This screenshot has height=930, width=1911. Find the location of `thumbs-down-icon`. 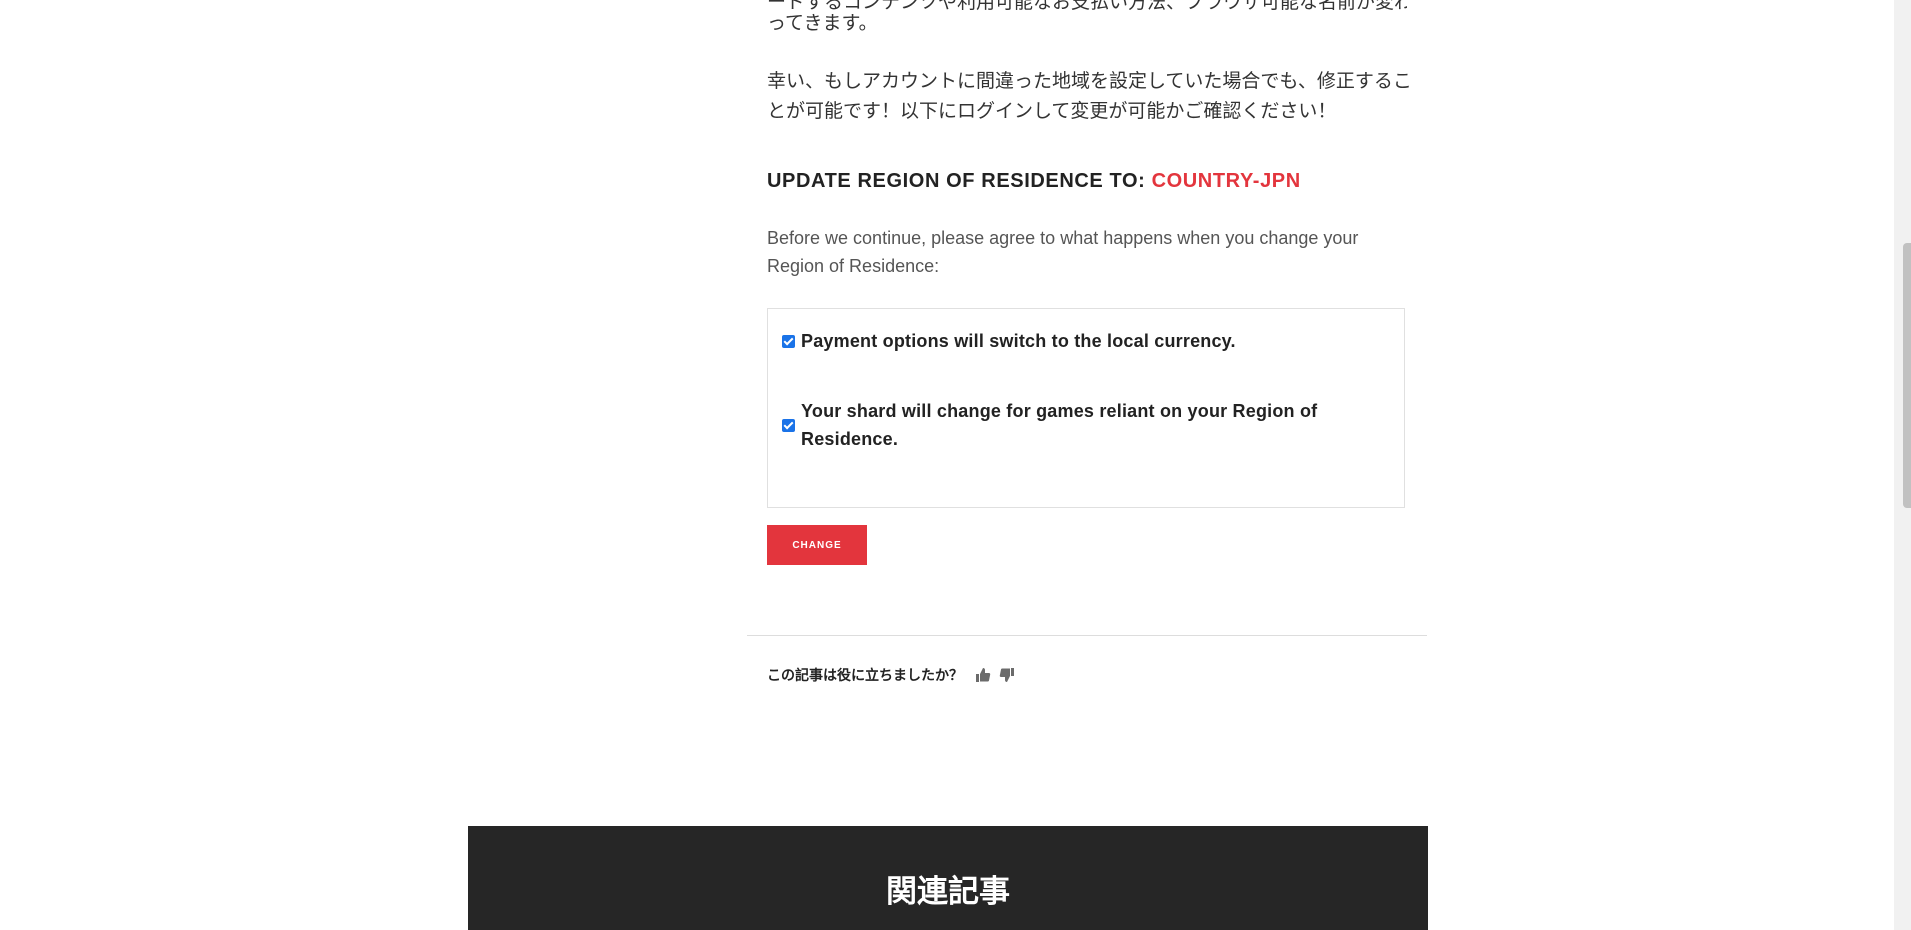

thumbs-down-icon is located at coordinates (1007, 675).